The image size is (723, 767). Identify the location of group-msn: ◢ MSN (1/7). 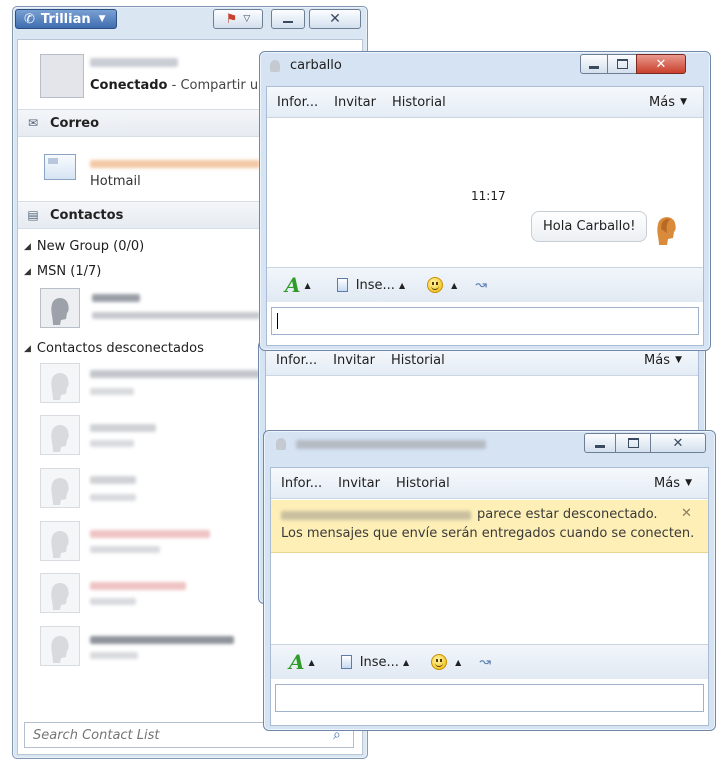
(62, 271).